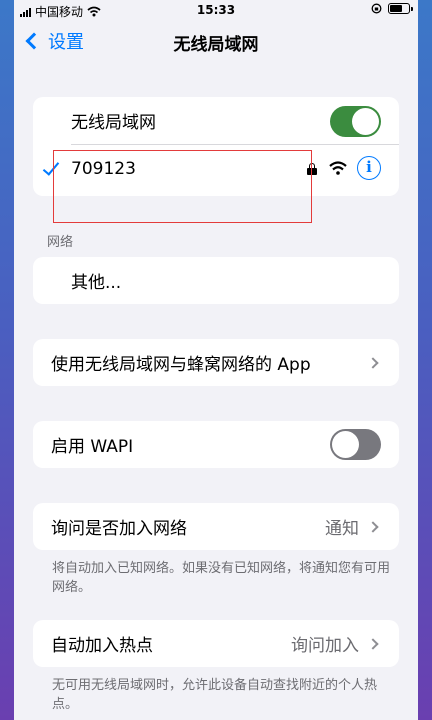 The width and height of the screenshot is (432, 720). What do you see at coordinates (325, 646) in the screenshot?
I see `auto-hotspot-value: 询问加入` at bounding box center [325, 646].